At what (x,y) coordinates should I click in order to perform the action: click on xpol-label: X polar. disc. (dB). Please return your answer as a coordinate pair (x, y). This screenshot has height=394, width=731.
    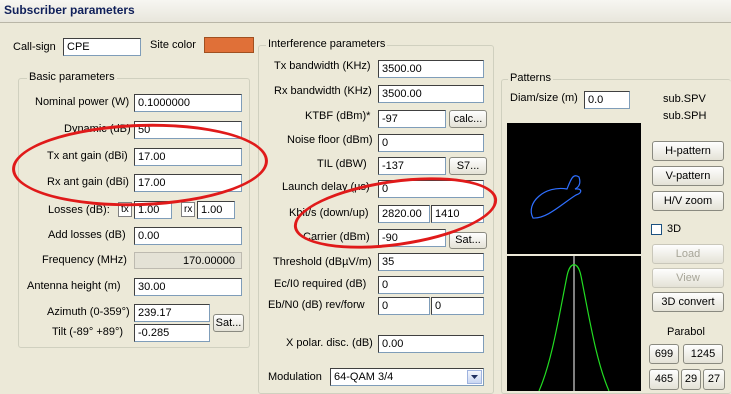
    Looking at the image, I should click on (329, 343).